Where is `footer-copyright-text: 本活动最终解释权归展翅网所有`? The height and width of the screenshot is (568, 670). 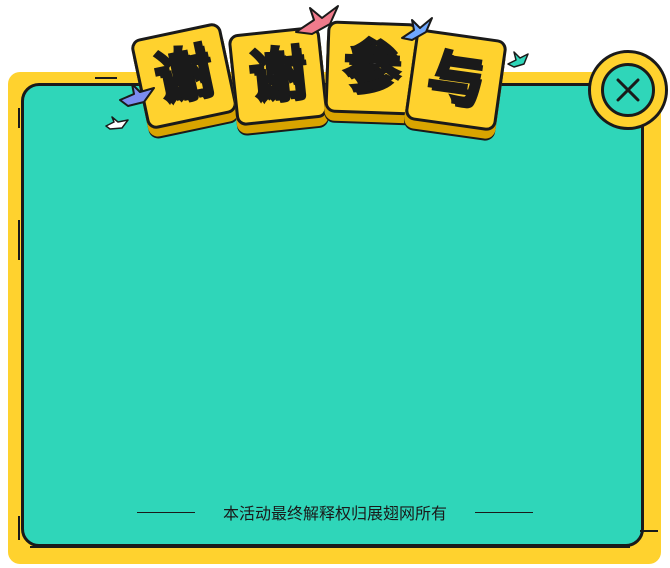 footer-copyright-text: 本活动最终解释权归展翅网所有 is located at coordinates (334, 513).